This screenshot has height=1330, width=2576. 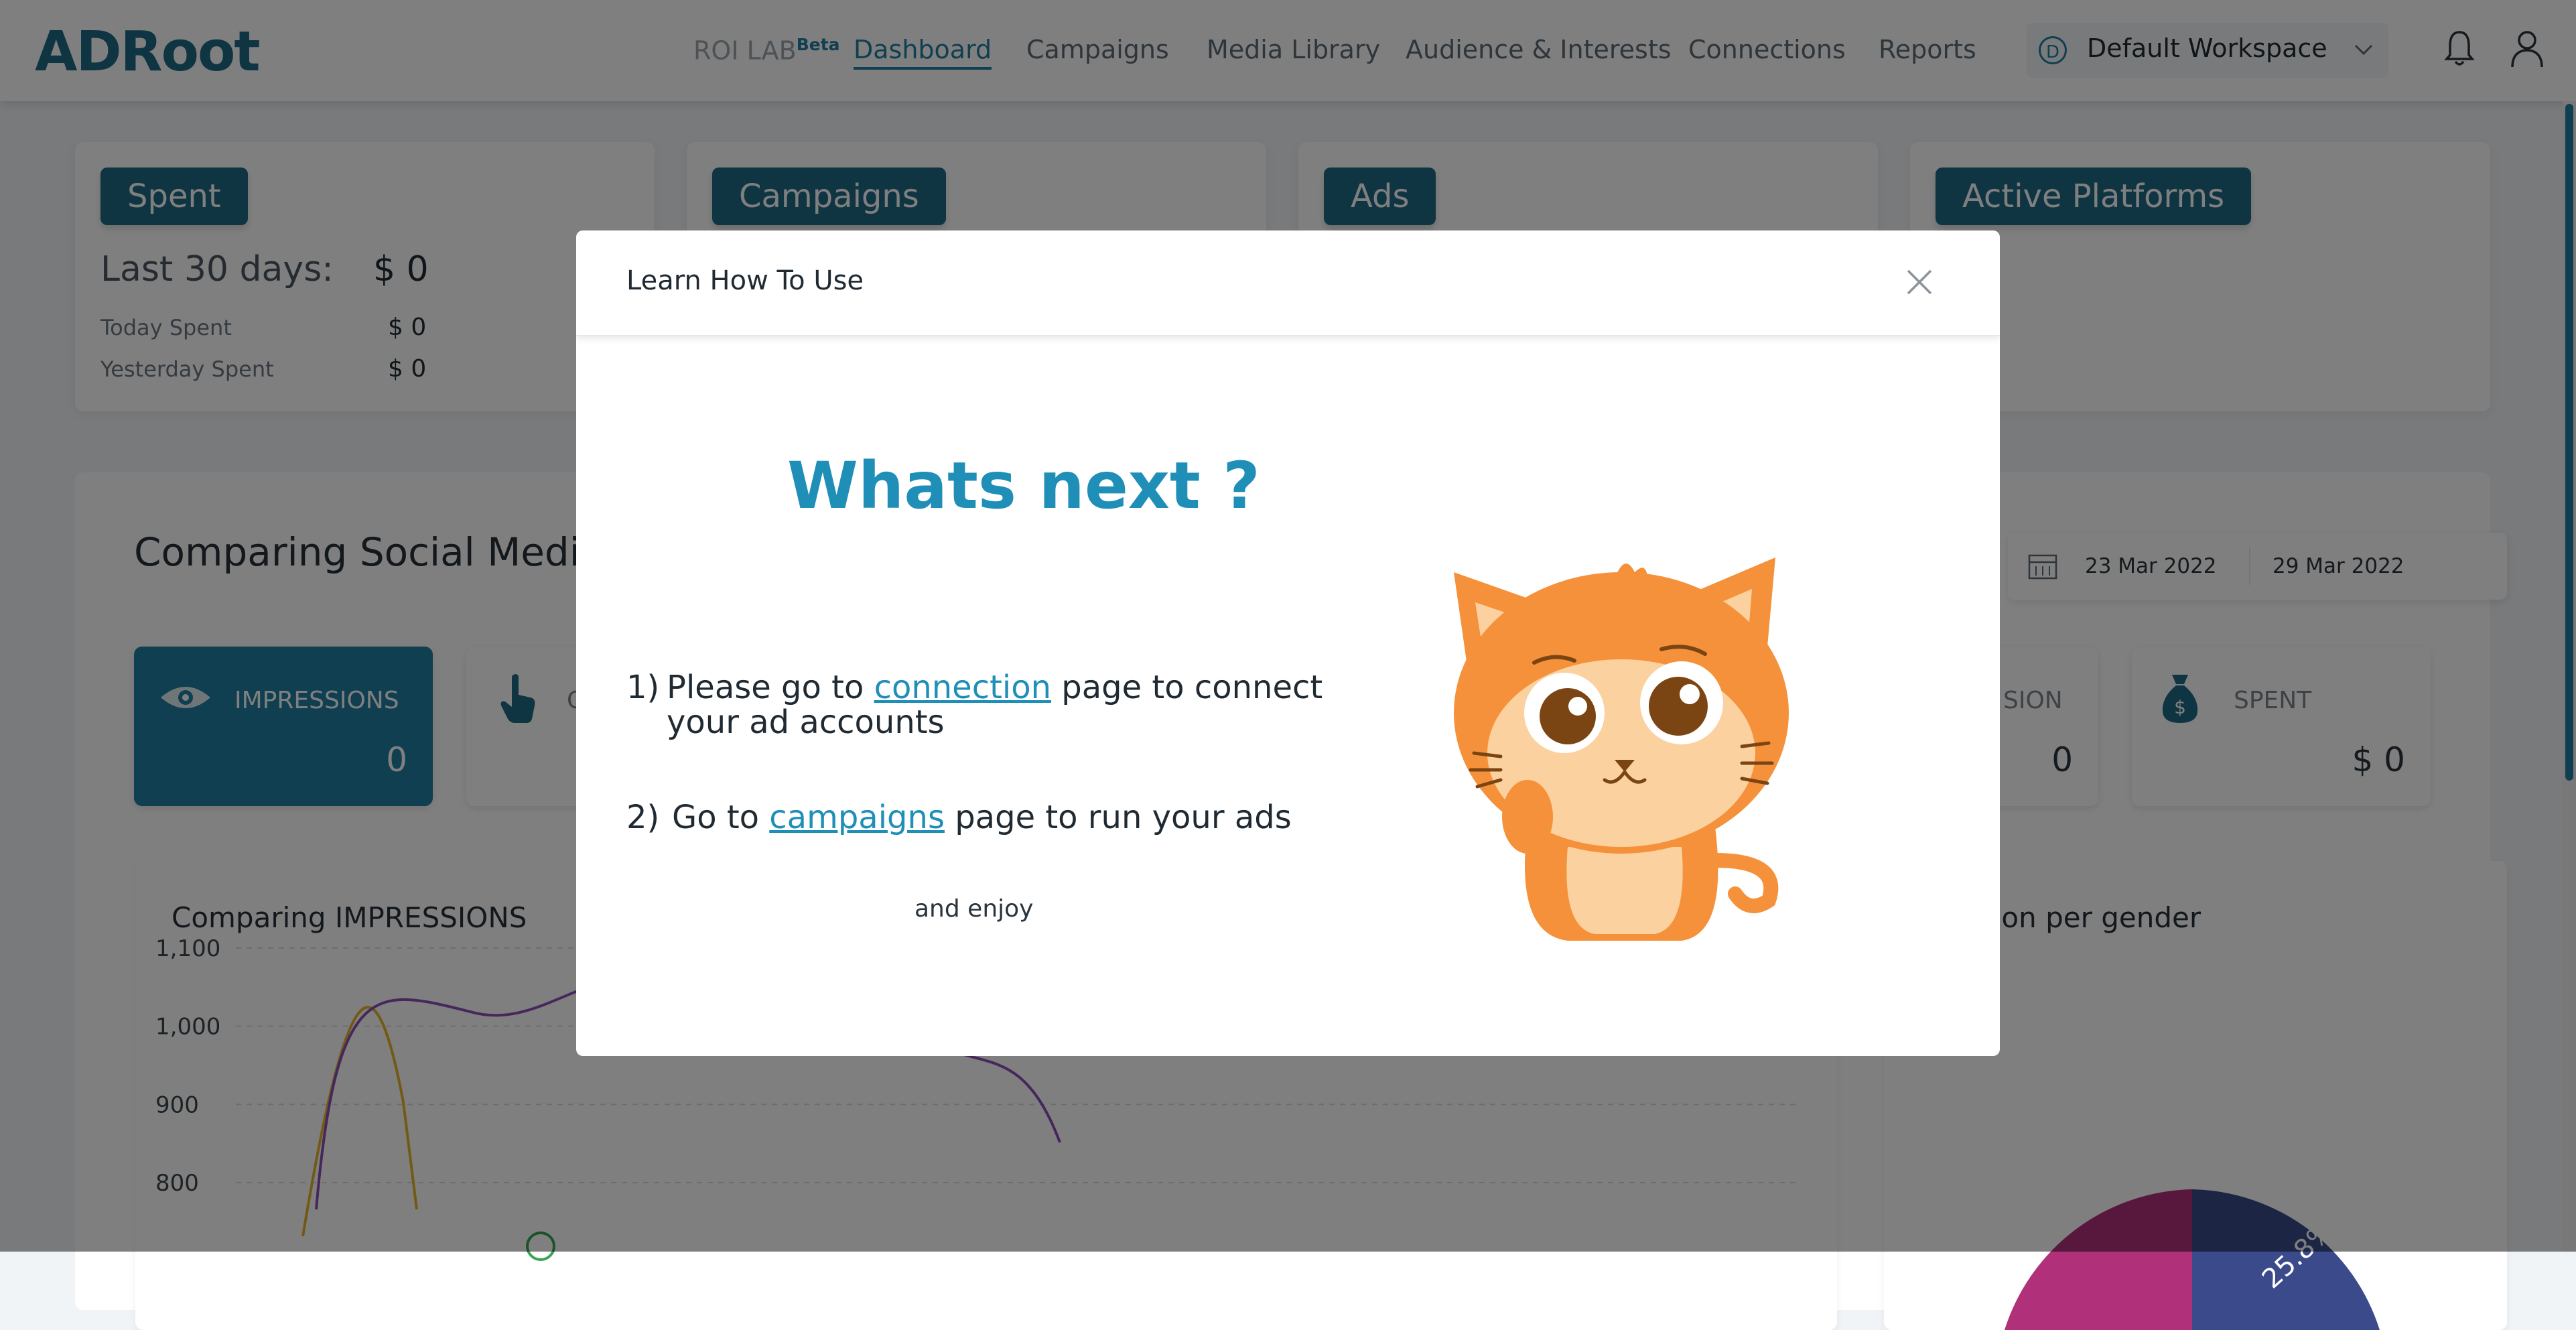 What do you see at coordinates (1288, 283) in the screenshot?
I see `modal-header: Learn How To Use` at bounding box center [1288, 283].